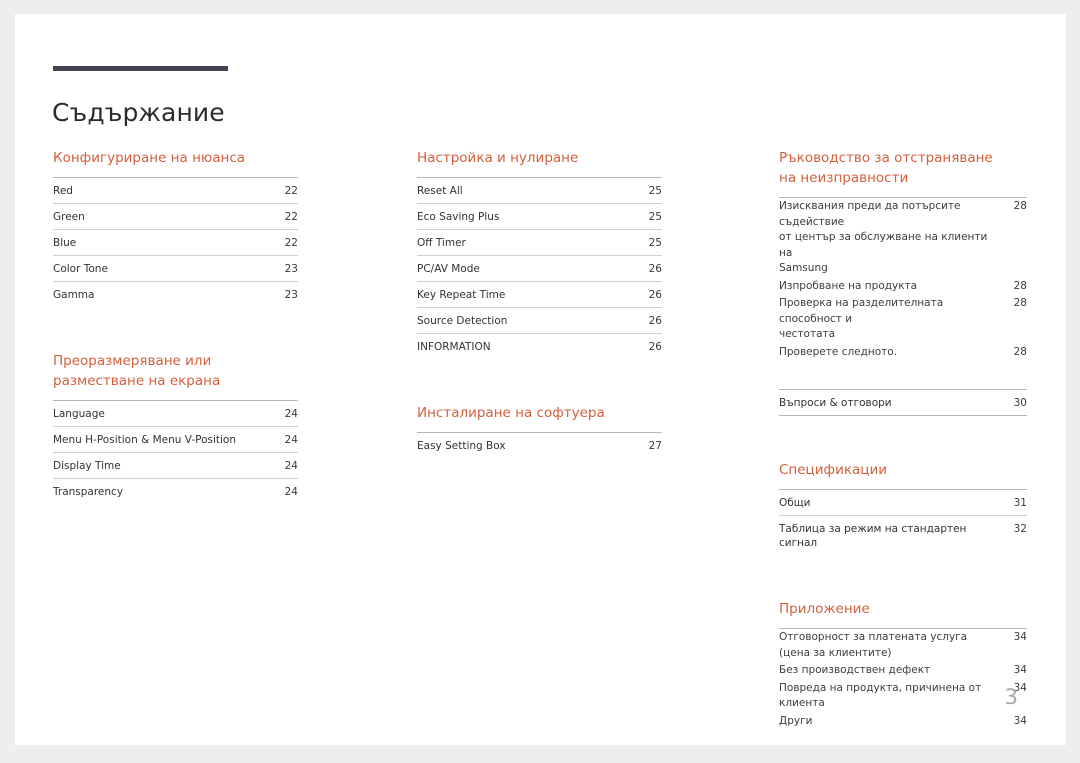 This screenshot has height=763, width=1080. I want to click on toc-entry-label: Language, so click(79, 414).